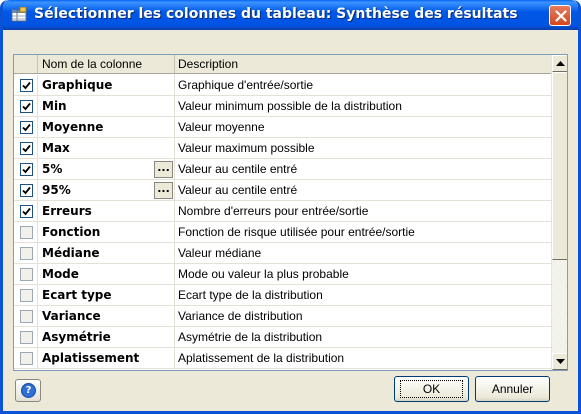 This screenshot has width=581, height=414. Describe the element at coordinates (106, 64) in the screenshot. I see `header-column-name: Nom de la colonne` at that location.